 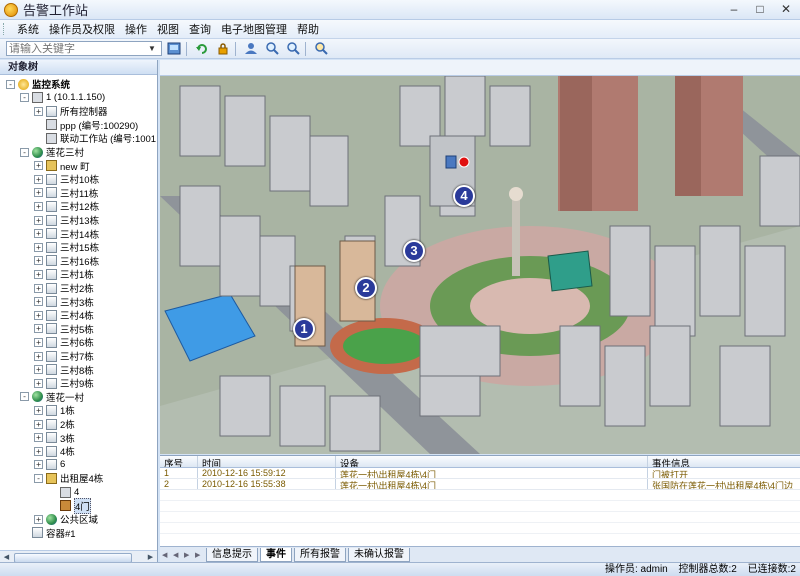 I want to click on tree-node: + 三村10栋, so click(x=66, y=179).